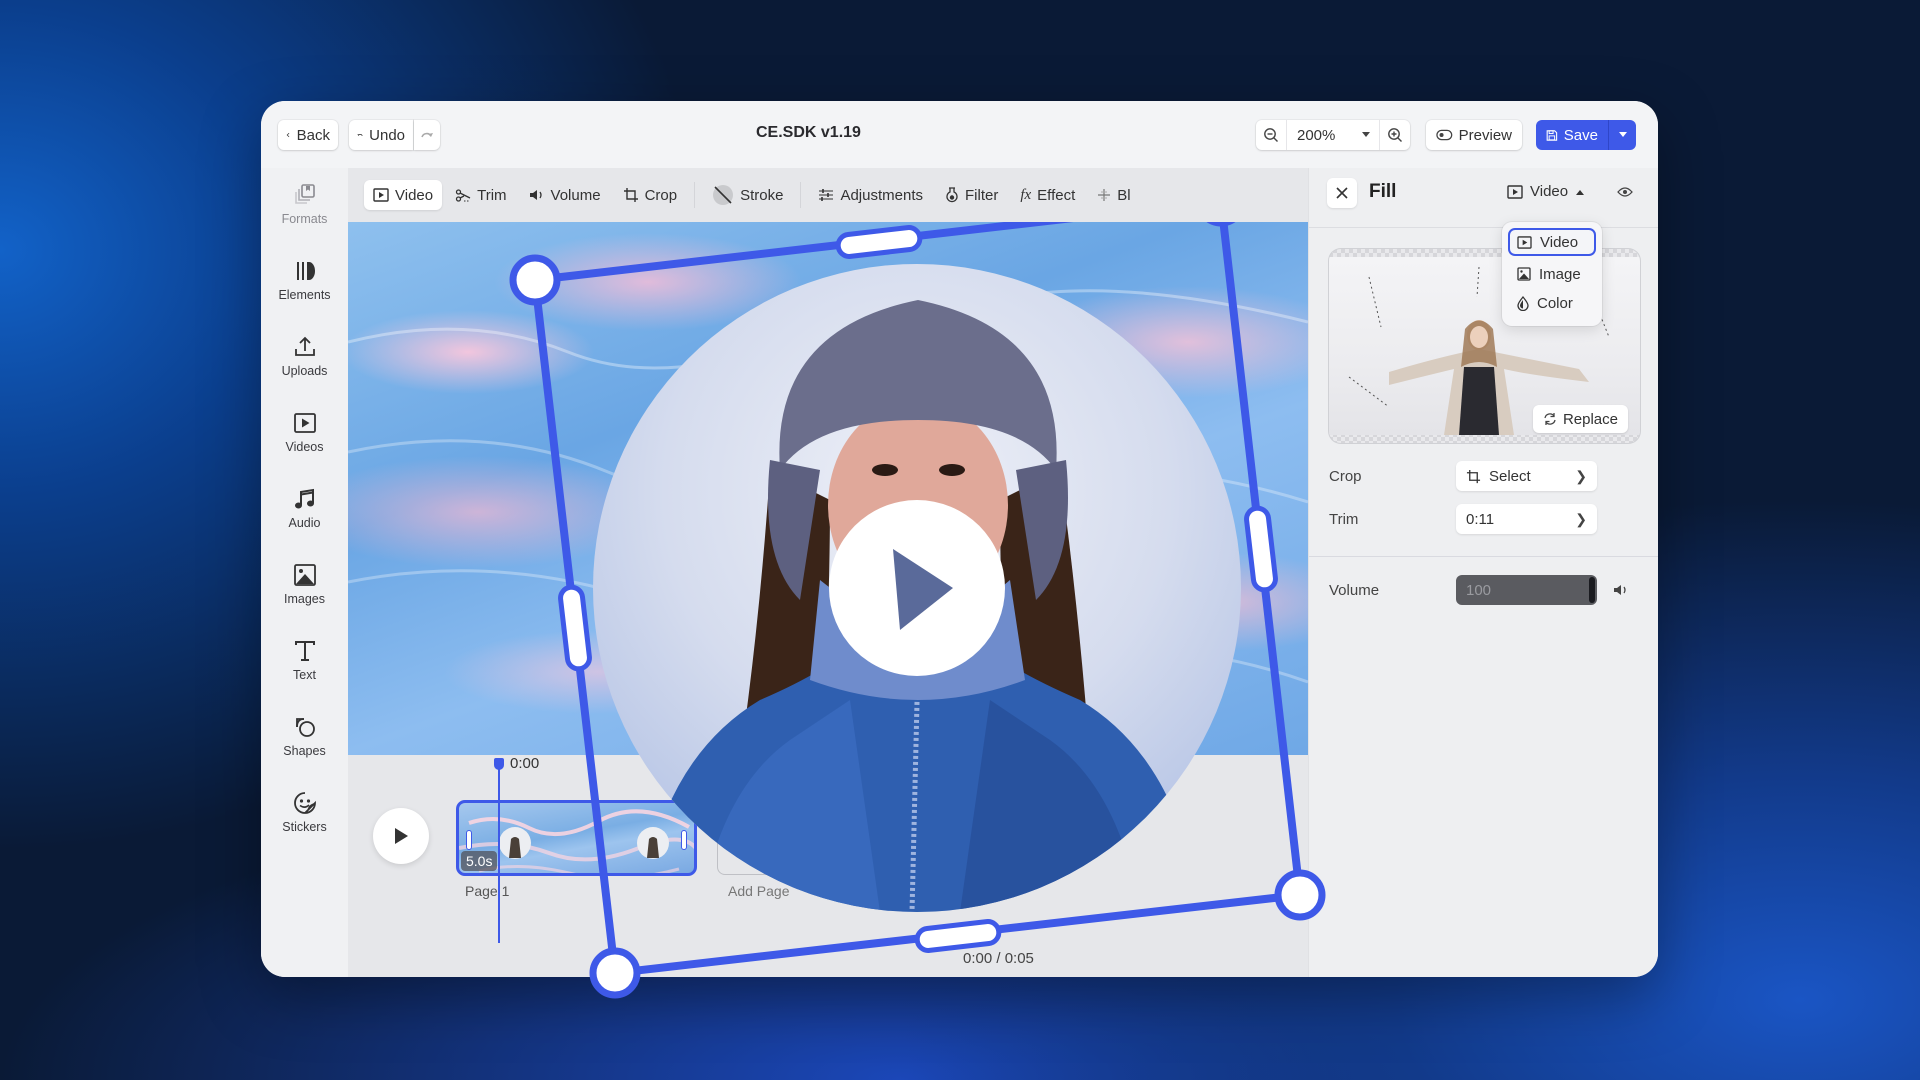  What do you see at coordinates (1056, 195) in the screenshot?
I see `tool-label: Effect` at bounding box center [1056, 195].